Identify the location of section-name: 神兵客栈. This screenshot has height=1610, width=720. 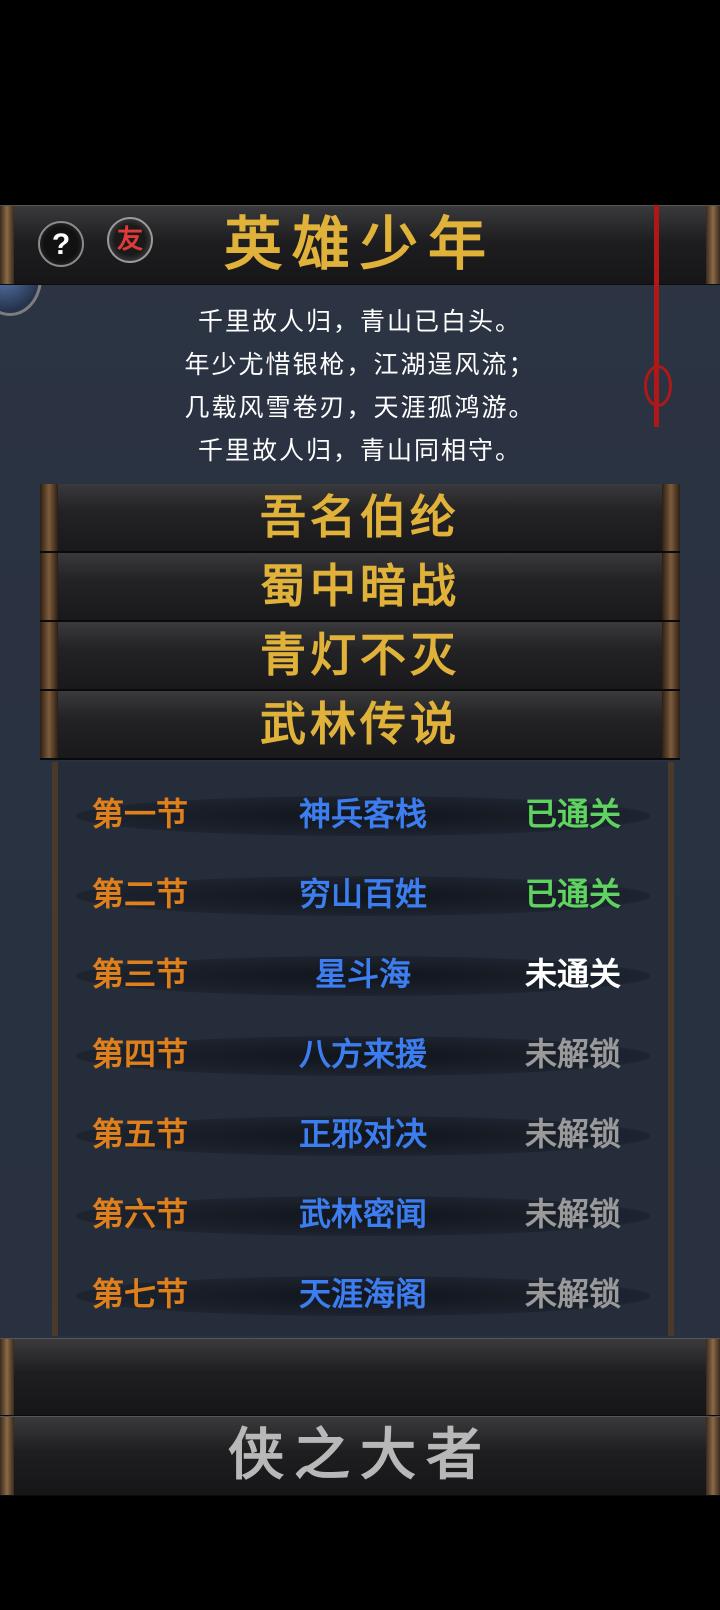
(362, 814).